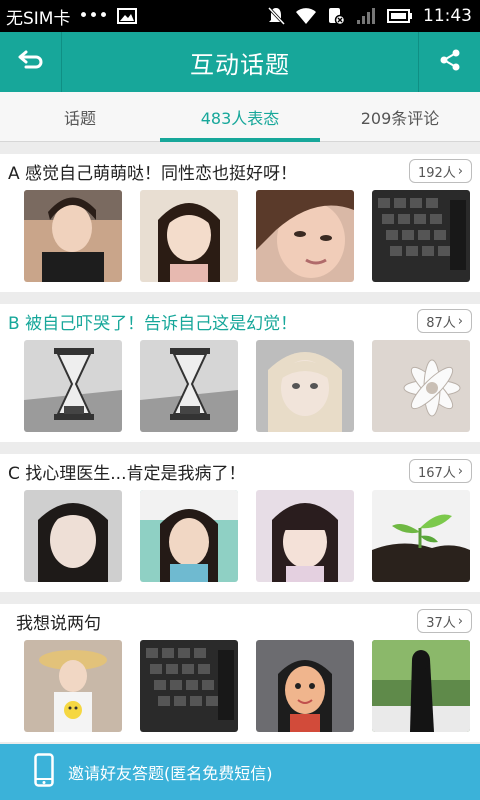 This screenshot has height=800, width=480. I want to click on option-a-text: A 感觉自己萌萌哒！同性恋也挺好呀！, so click(153, 173).